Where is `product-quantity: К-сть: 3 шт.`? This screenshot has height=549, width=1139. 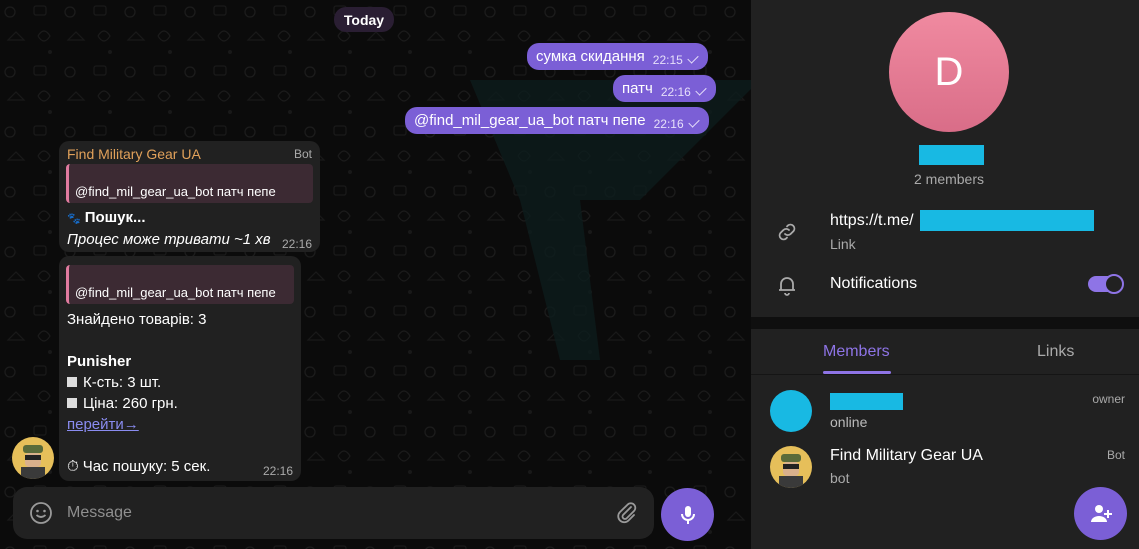
product-quantity: К-сть: 3 шт. is located at coordinates (122, 382).